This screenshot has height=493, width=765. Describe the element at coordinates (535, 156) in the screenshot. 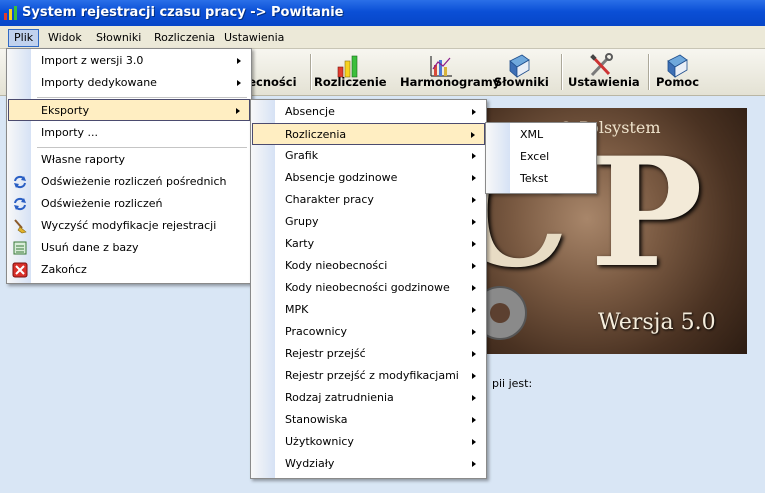

I see `menu-item-label: Excel` at that location.